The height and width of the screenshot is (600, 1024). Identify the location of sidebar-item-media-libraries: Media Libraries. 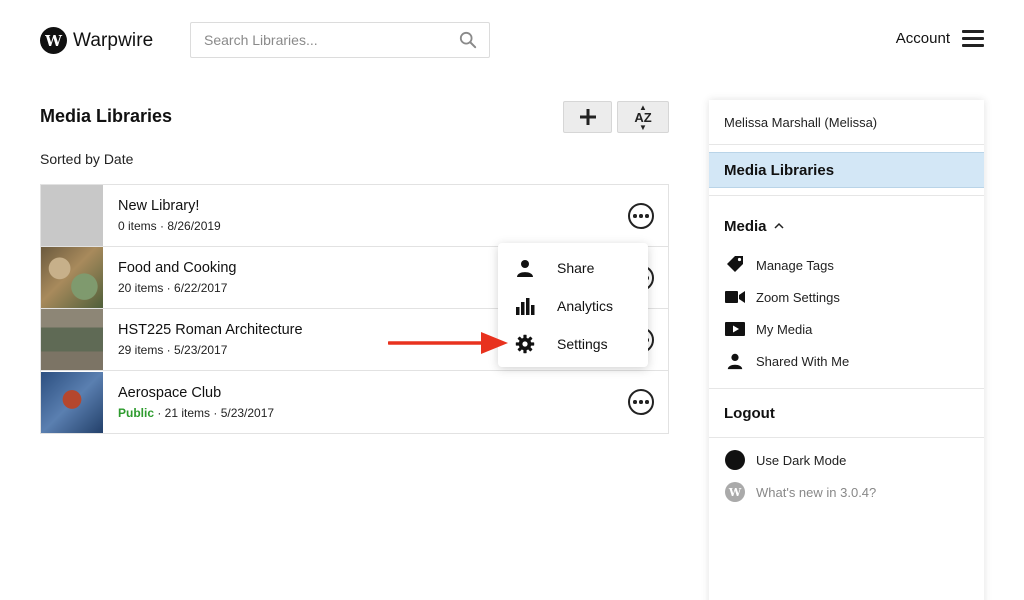
(846, 170).